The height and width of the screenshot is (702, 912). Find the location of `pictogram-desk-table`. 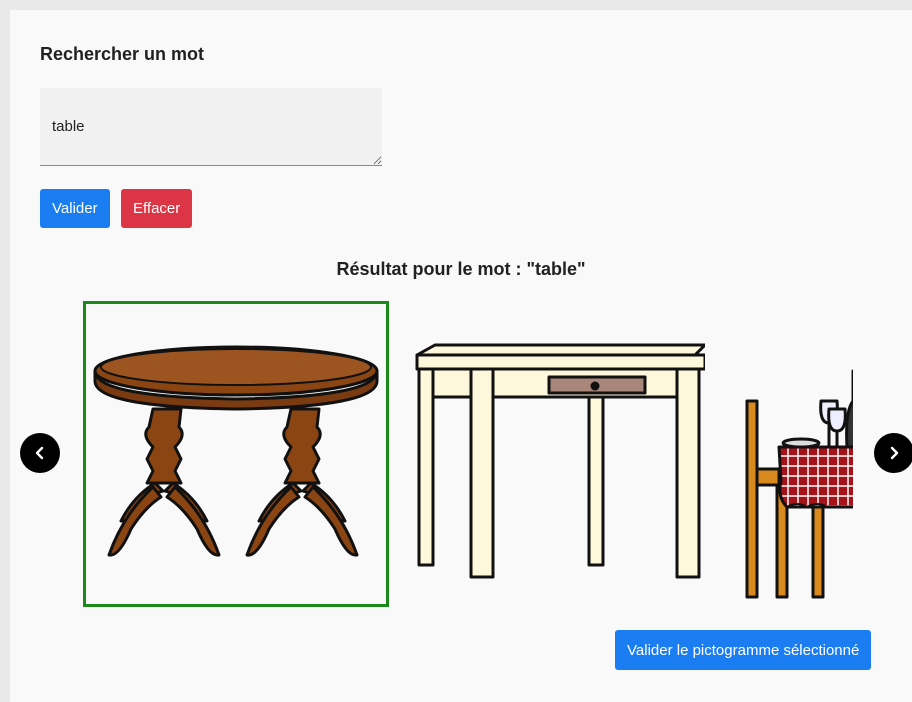

pictogram-desk-table is located at coordinates (556, 454).